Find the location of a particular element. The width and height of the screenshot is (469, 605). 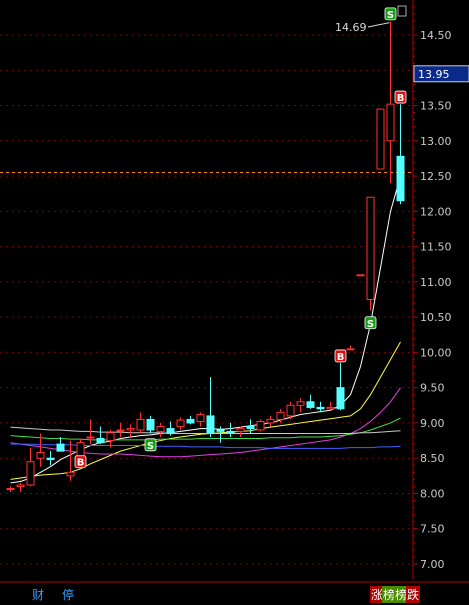

y-tick-label: 13.50 is located at coordinates (436, 106).